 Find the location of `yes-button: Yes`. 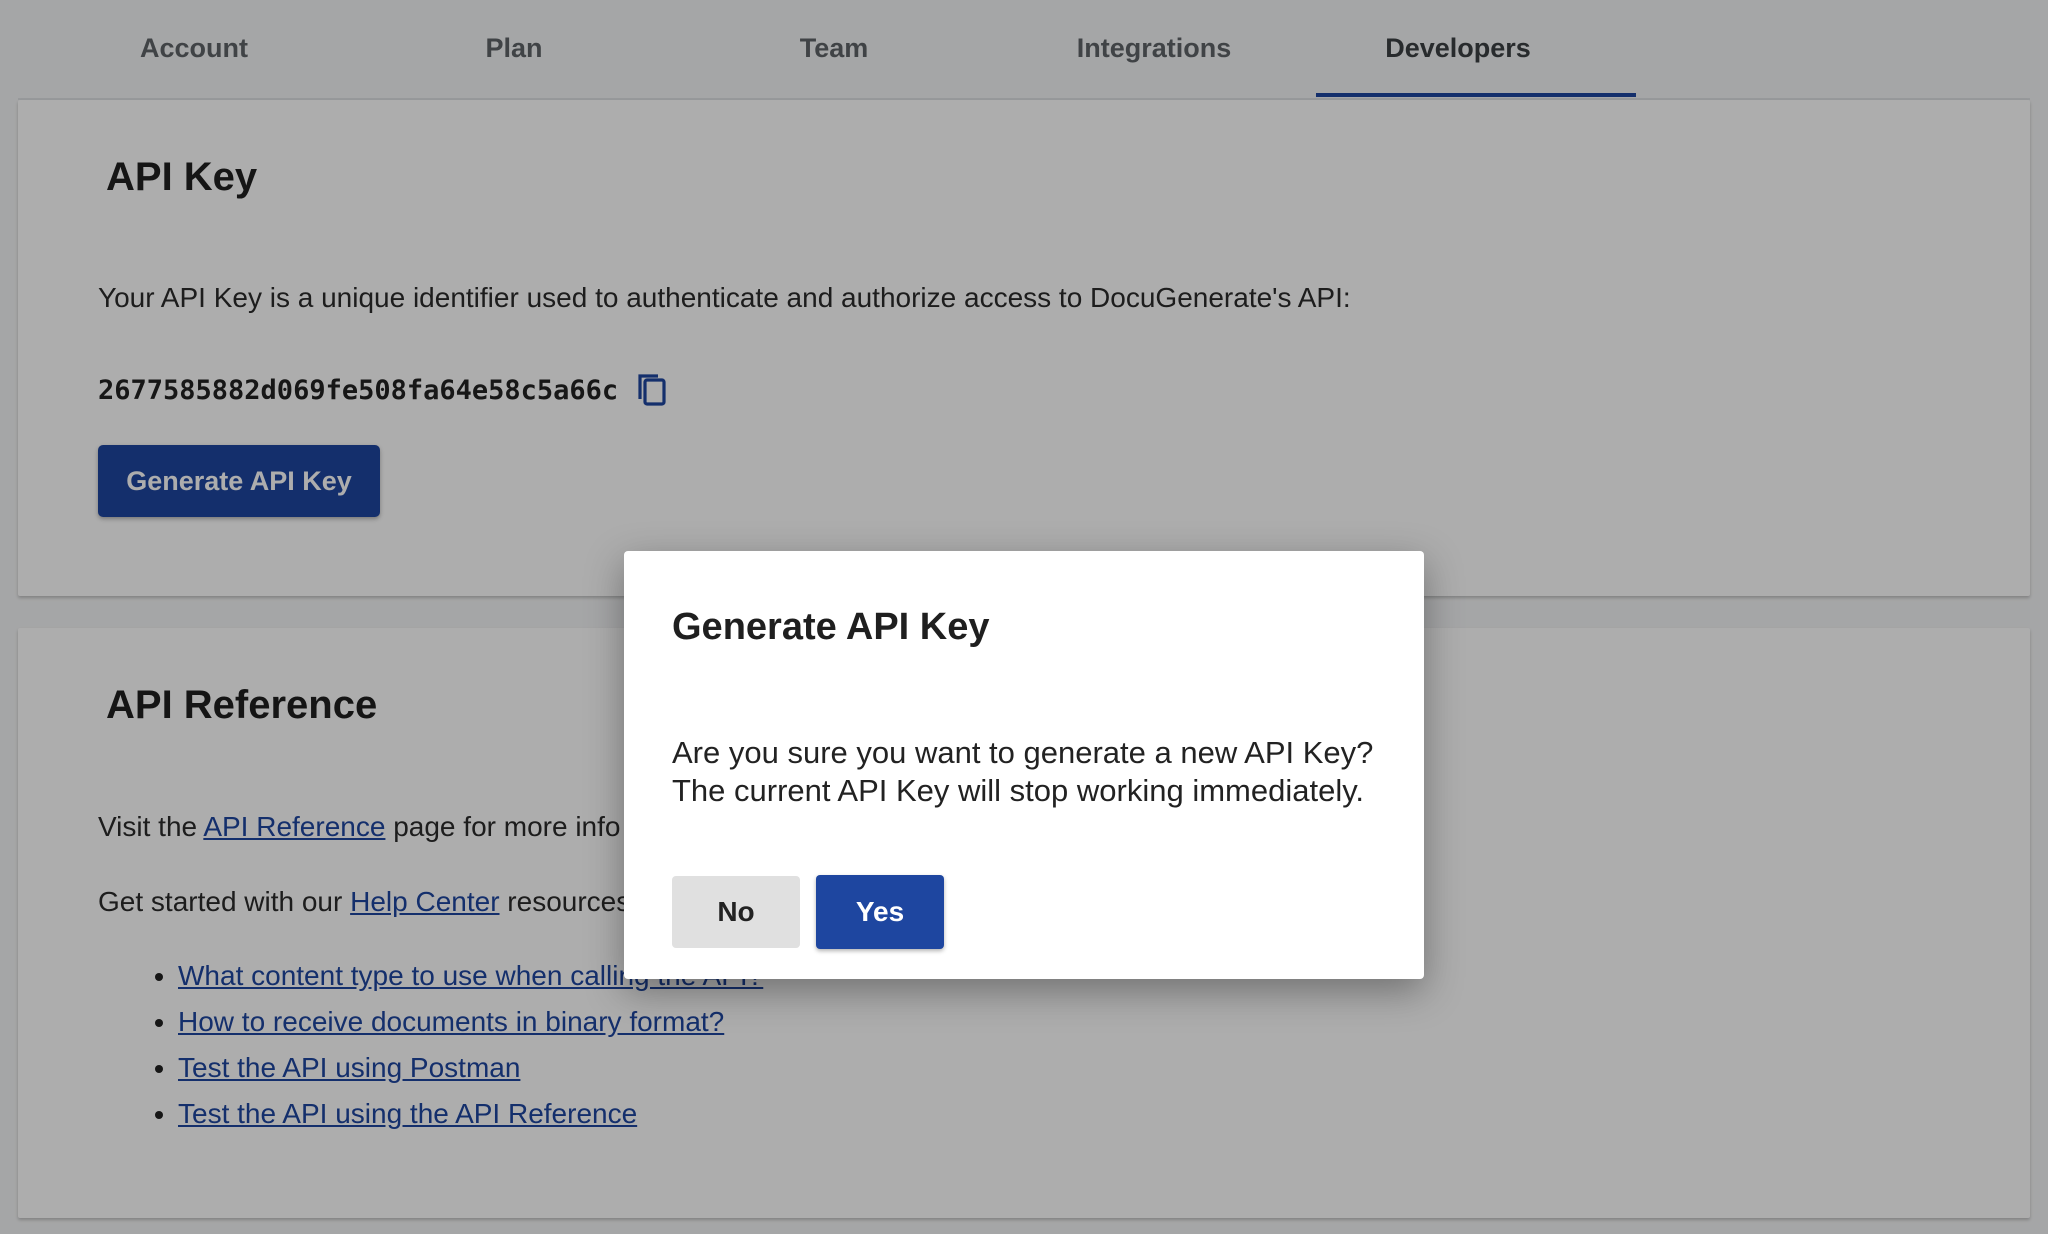

yes-button: Yes is located at coordinates (880, 912).